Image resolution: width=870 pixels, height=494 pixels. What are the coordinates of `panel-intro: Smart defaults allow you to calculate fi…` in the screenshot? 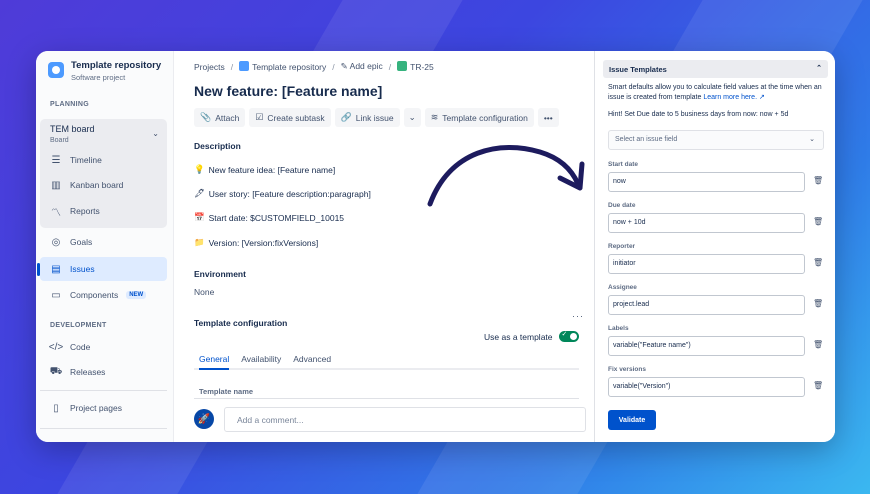 It's located at (715, 93).